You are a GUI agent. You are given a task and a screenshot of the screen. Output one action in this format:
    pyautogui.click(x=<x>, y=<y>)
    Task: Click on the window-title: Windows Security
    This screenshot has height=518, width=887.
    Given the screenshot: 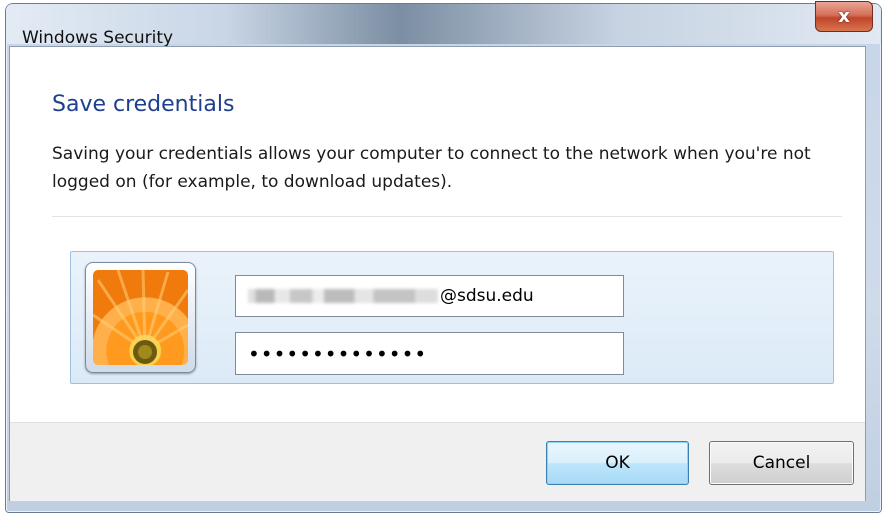 What is the action you would take?
    pyautogui.click(x=98, y=38)
    